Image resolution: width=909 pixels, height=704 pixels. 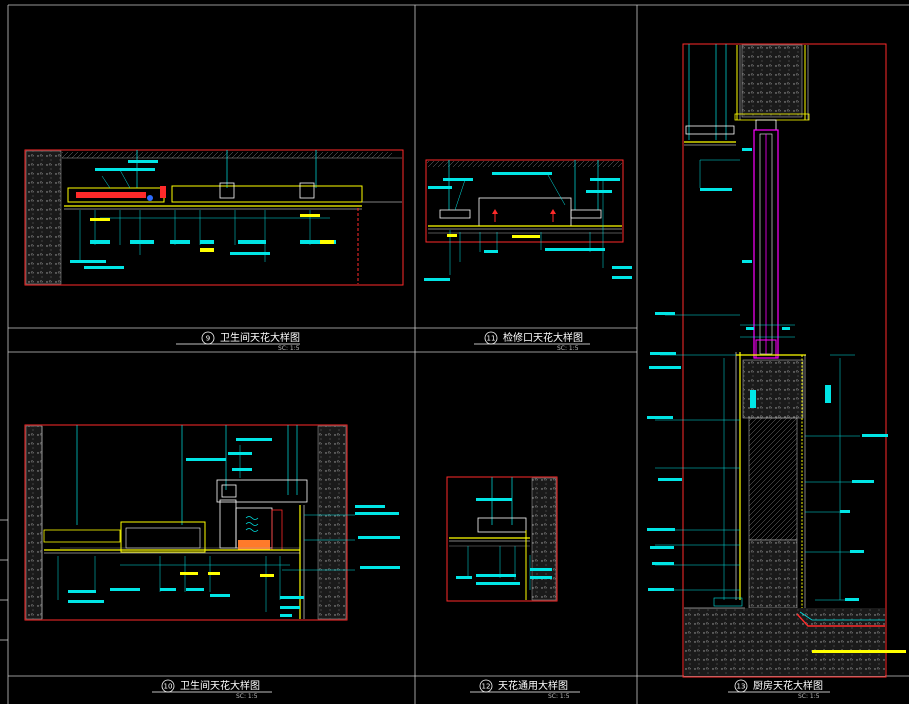 I want to click on detail-13-title: 13 厨房天花大样图 SC: 1:5, so click(x=779, y=689).